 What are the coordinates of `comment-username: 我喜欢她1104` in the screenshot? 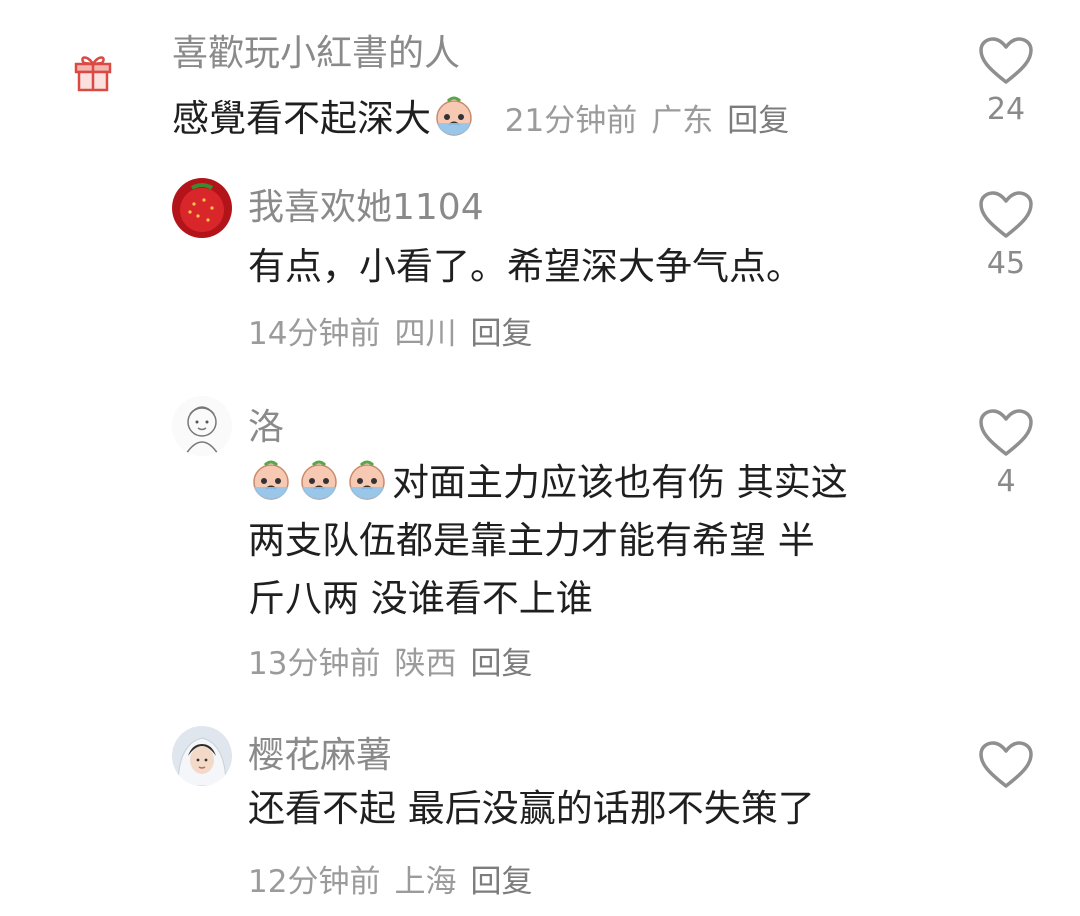 It's located at (366, 204).